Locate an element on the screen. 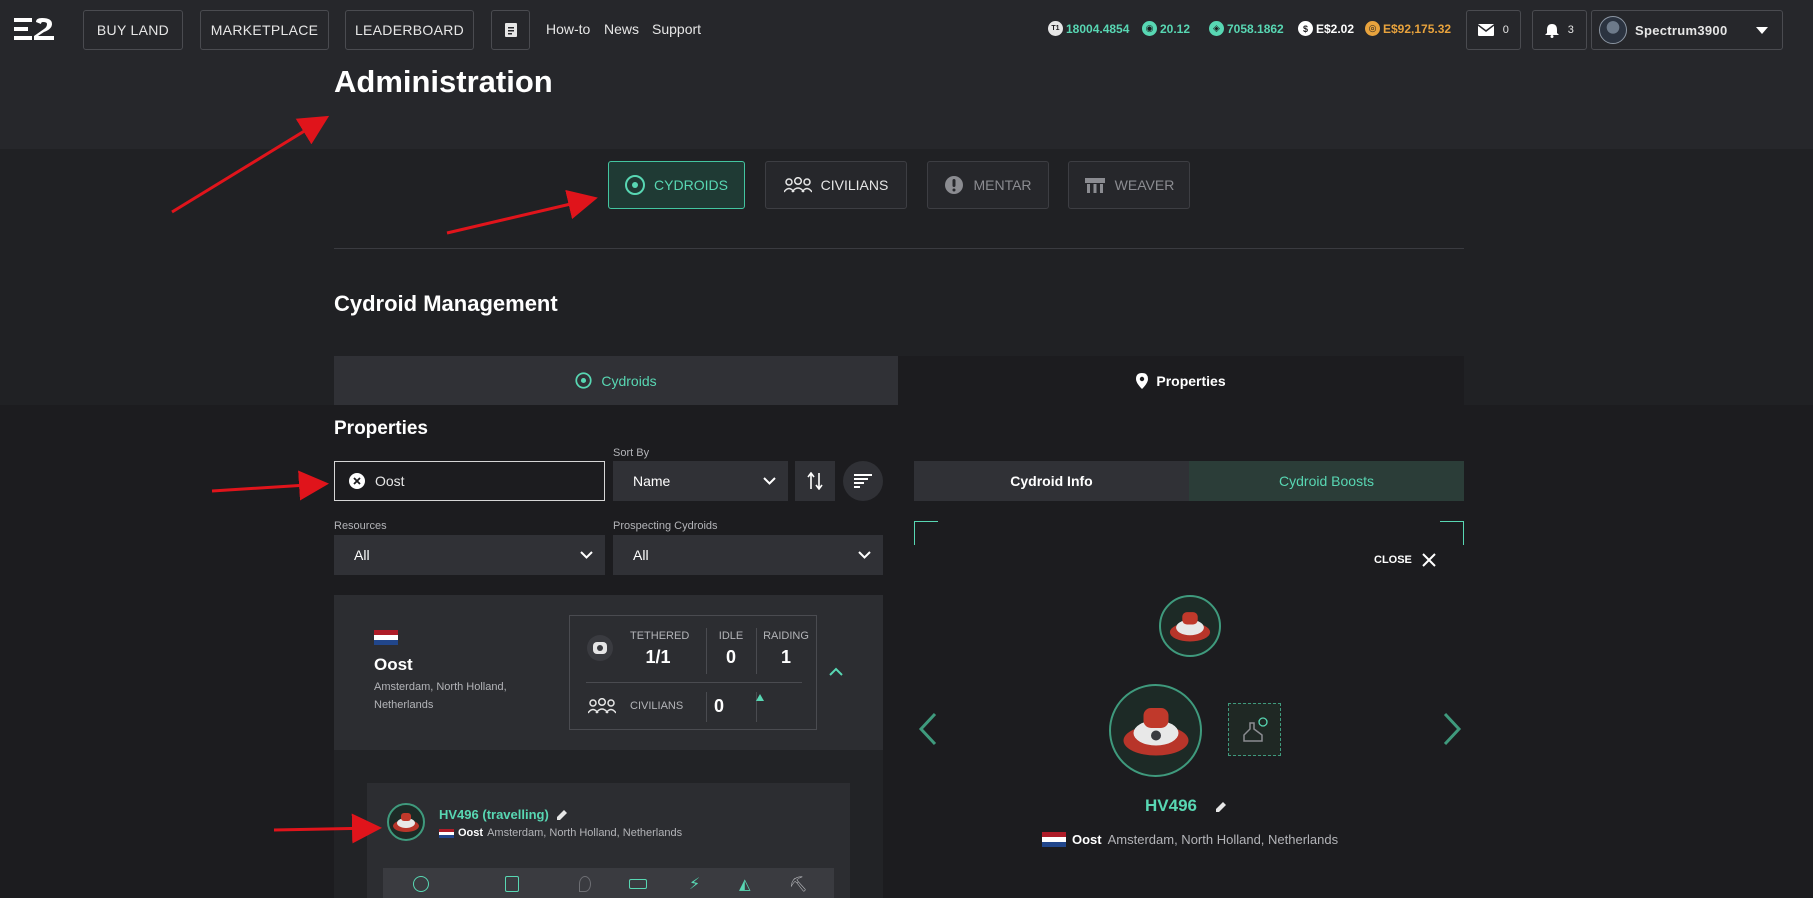 This screenshot has height=898, width=1813. annotation-arrow-cydroids is located at coordinates (522, 212).